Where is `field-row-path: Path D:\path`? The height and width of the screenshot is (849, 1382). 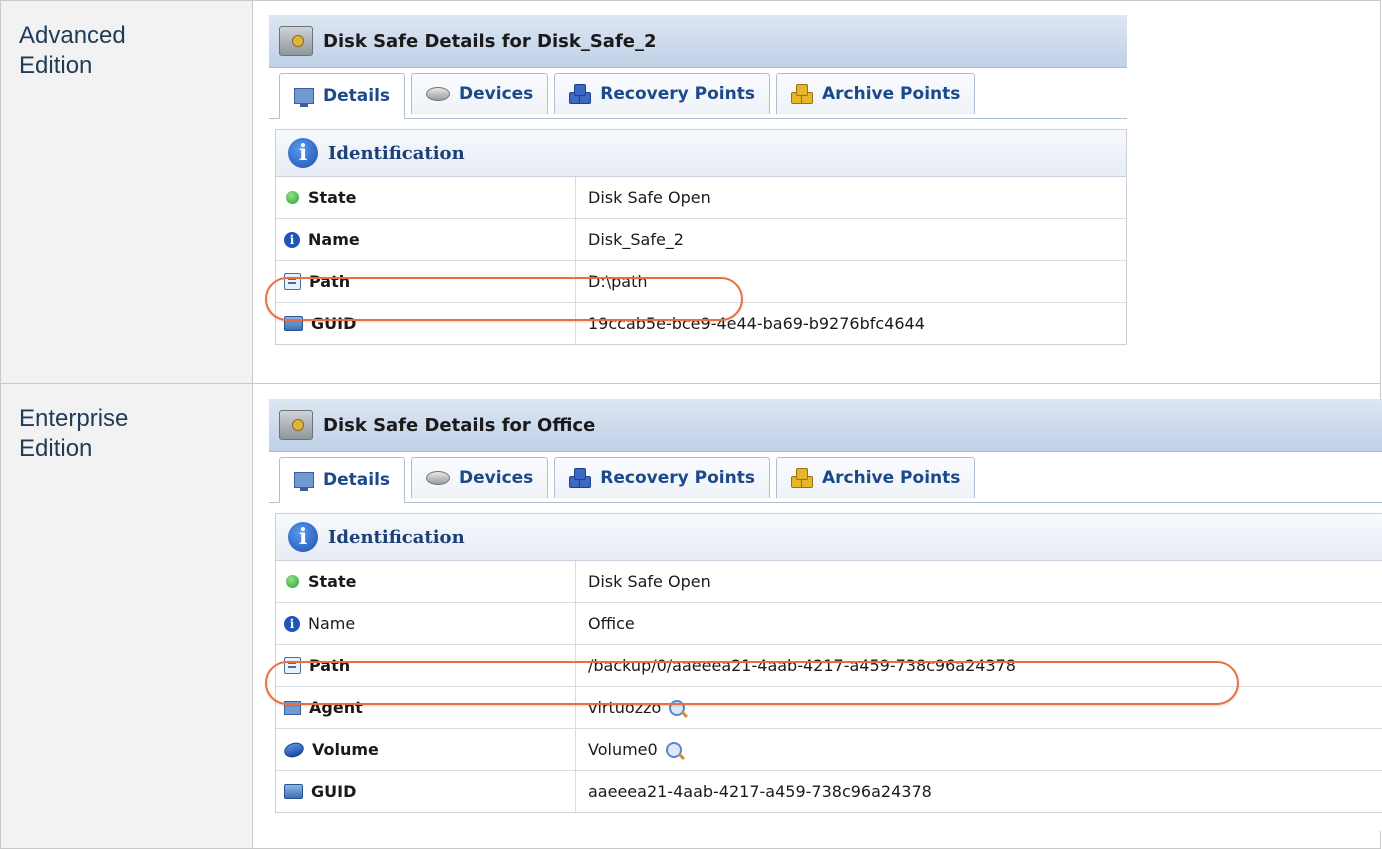 field-row-path: Path D:\path is located at coordinates (701, 282).